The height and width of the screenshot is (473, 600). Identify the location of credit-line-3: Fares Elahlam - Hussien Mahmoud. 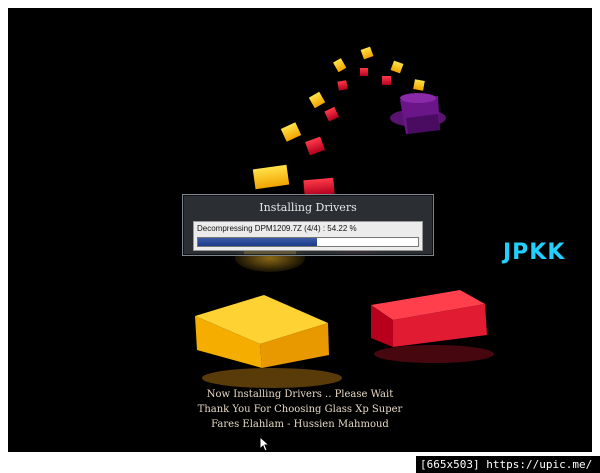
(300, 424).